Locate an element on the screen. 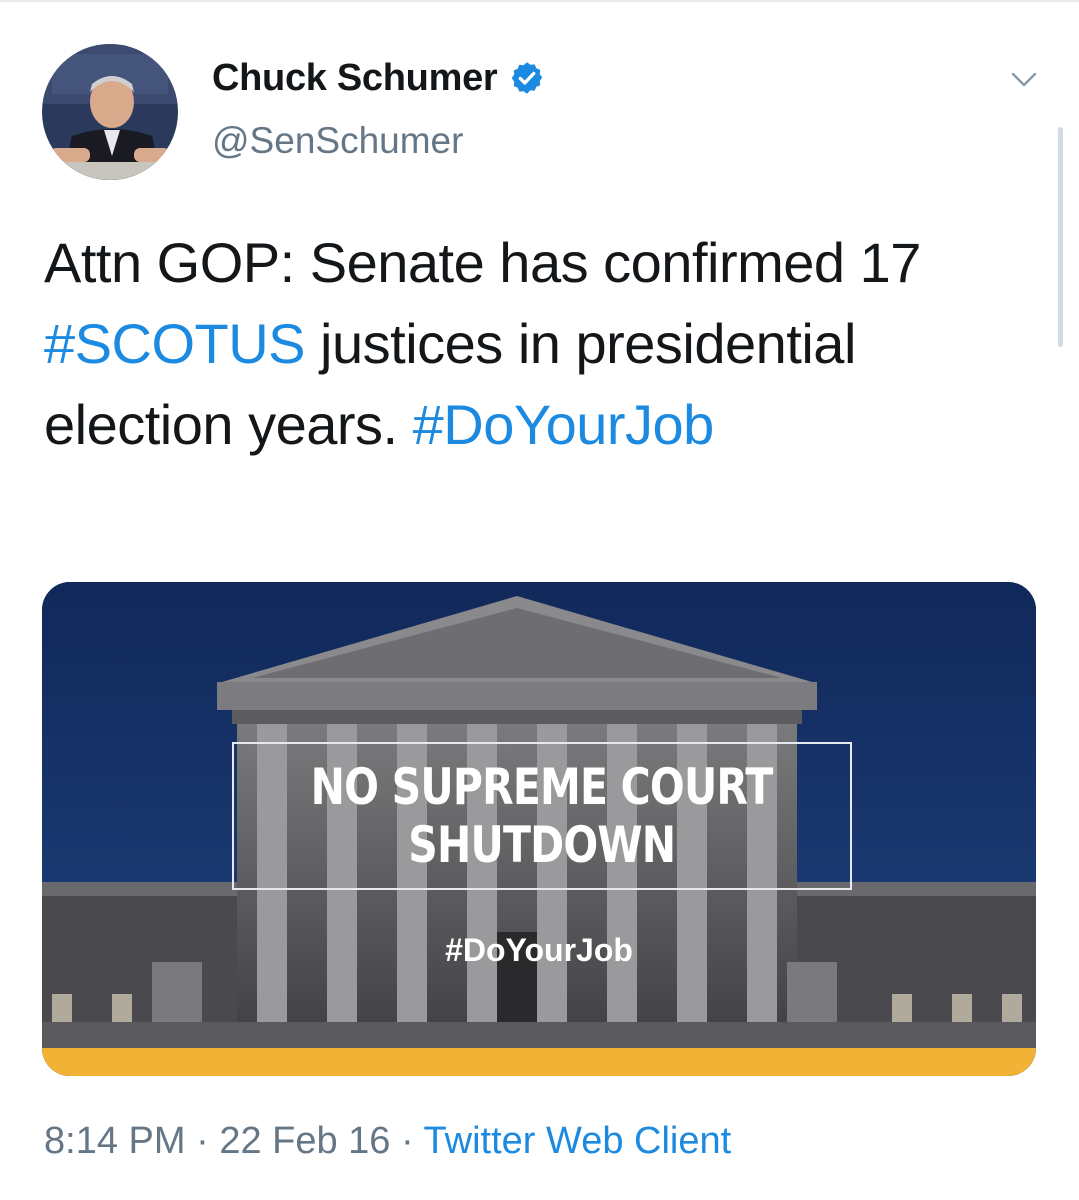 The height and width of the screenshot is (1200, 1079). media-hashtag: #DoYourJob is located at coordinates (539, 950).